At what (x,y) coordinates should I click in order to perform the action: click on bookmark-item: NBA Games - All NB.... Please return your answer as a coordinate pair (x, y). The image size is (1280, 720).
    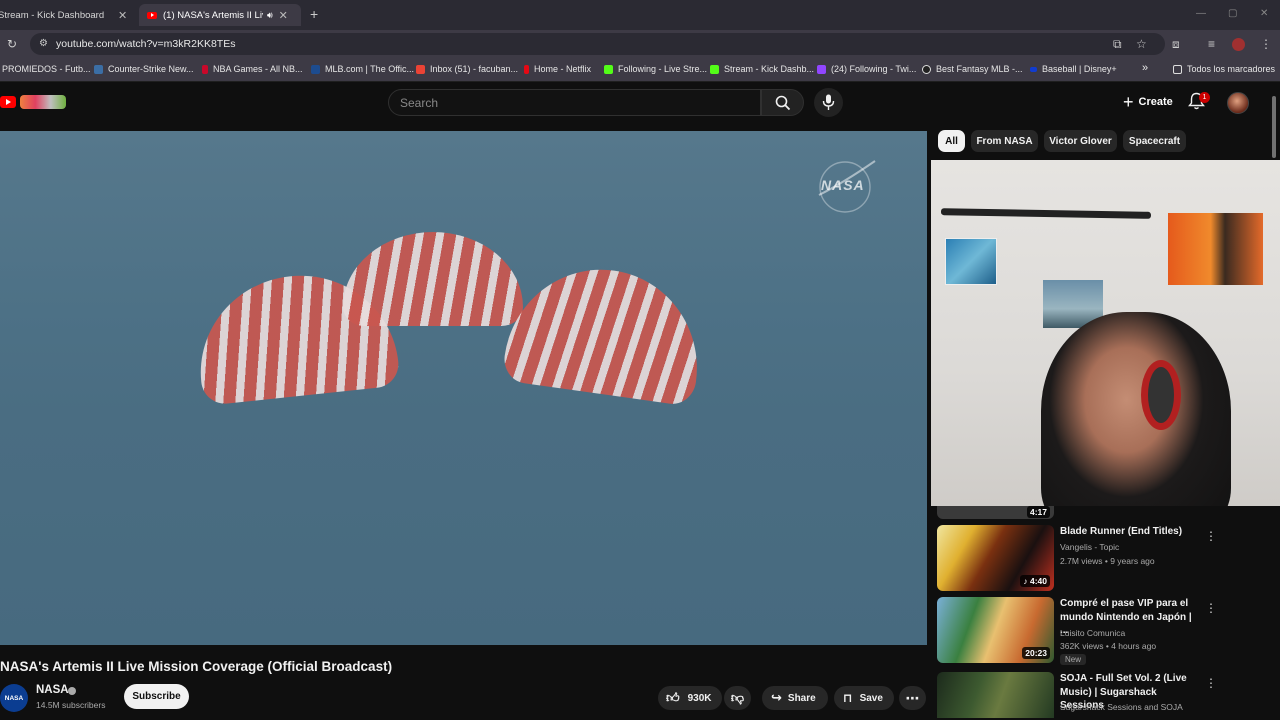
    Looking at the image, I should click on (252, 69).